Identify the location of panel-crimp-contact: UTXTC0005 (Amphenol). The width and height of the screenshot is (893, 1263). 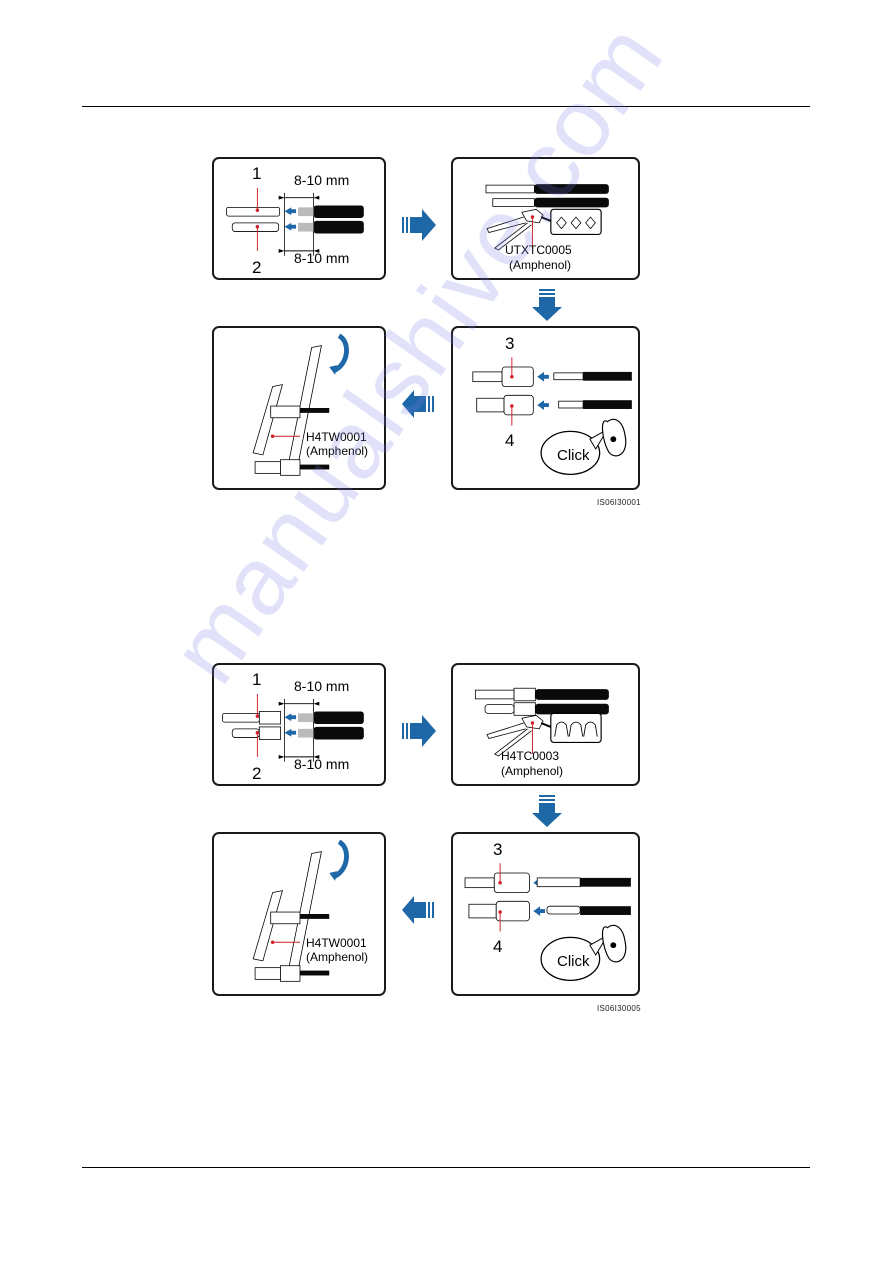
(545, 218).